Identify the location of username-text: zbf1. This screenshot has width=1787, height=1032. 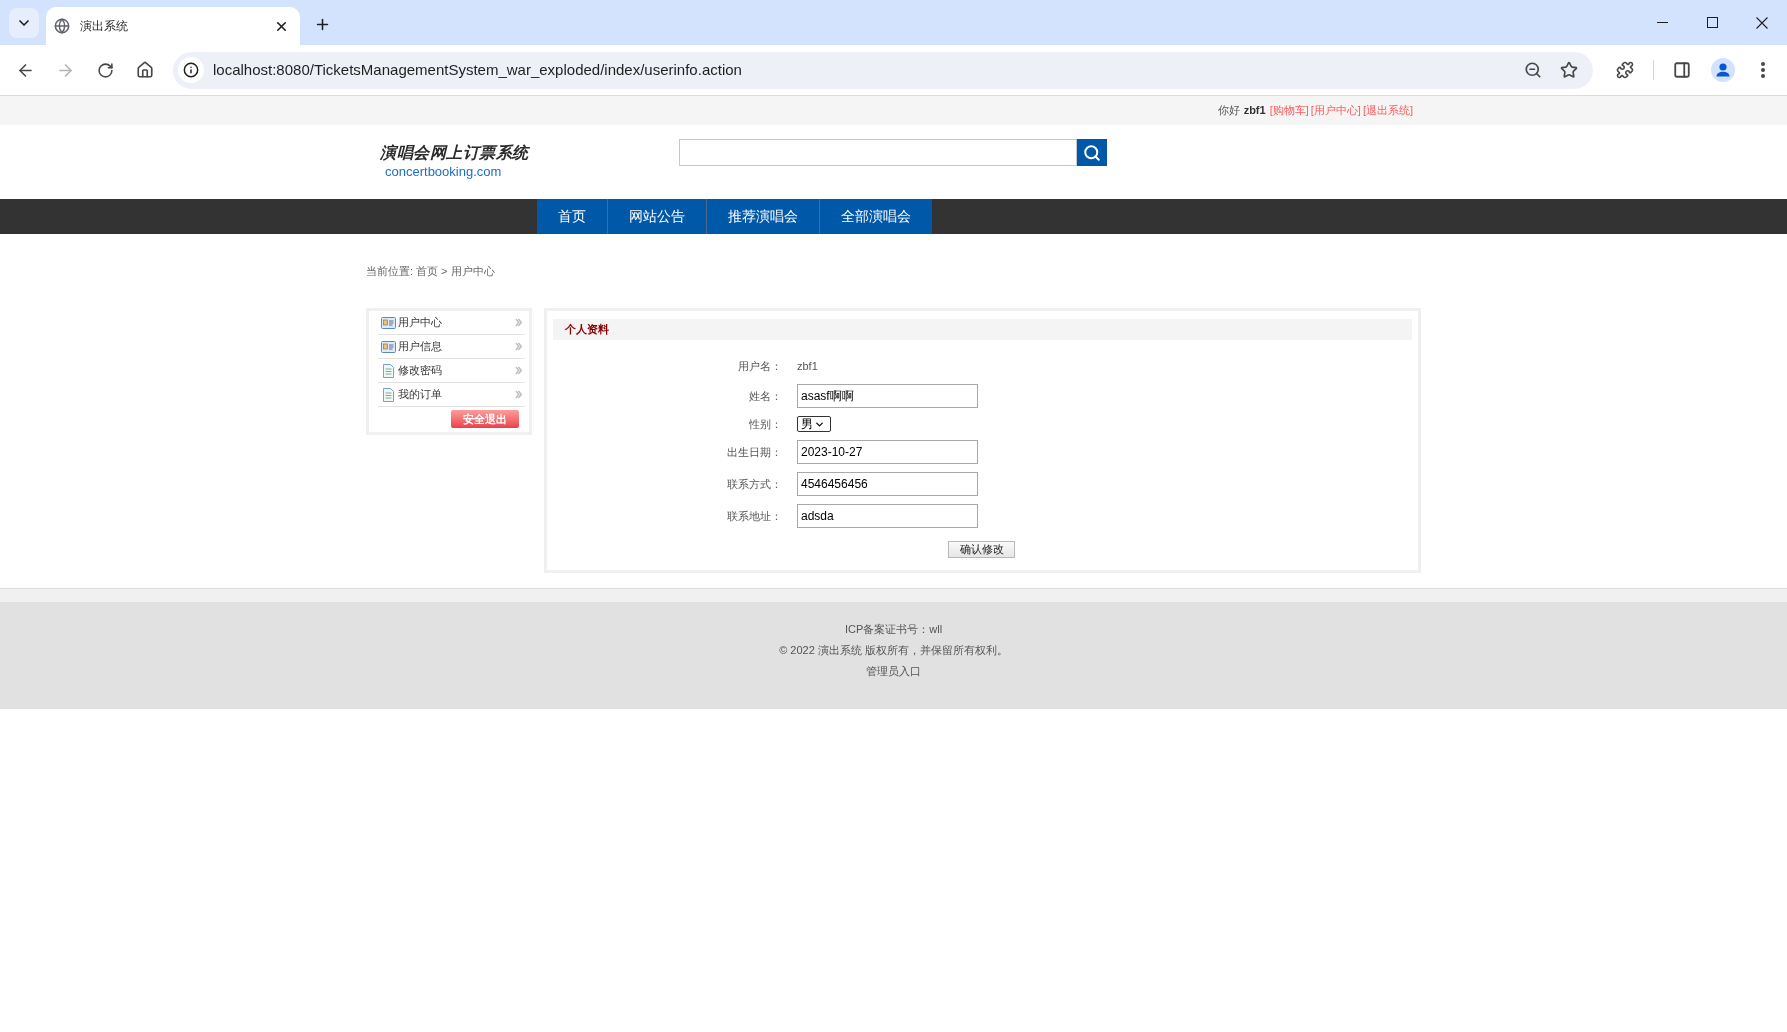
(1254, 111).